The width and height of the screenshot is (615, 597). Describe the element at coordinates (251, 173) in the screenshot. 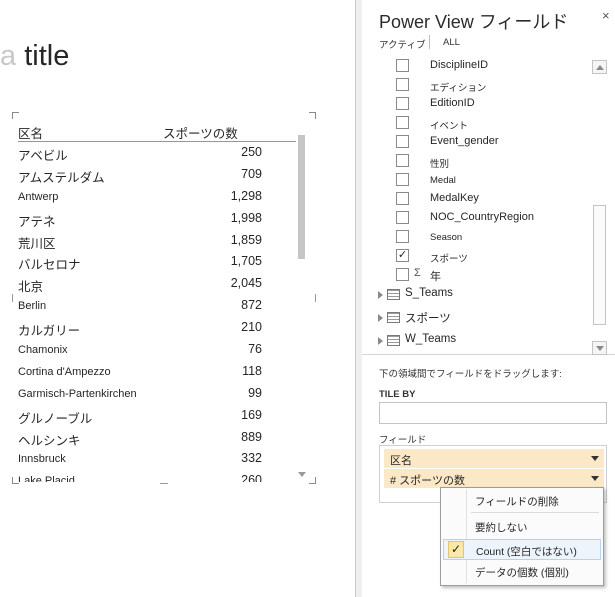

I see `table-cell-sport-count: 709` at that location.